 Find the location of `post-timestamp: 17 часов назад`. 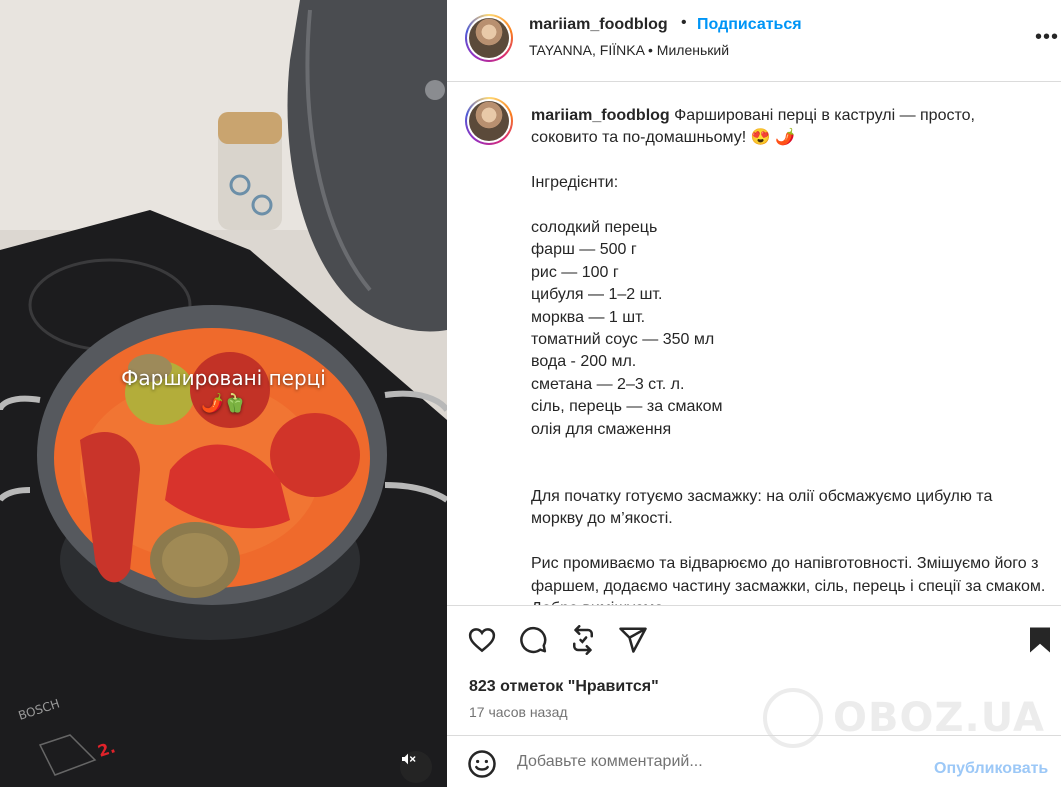

post-timestamp: 17 часов назад is located at coordinates (518, 712).